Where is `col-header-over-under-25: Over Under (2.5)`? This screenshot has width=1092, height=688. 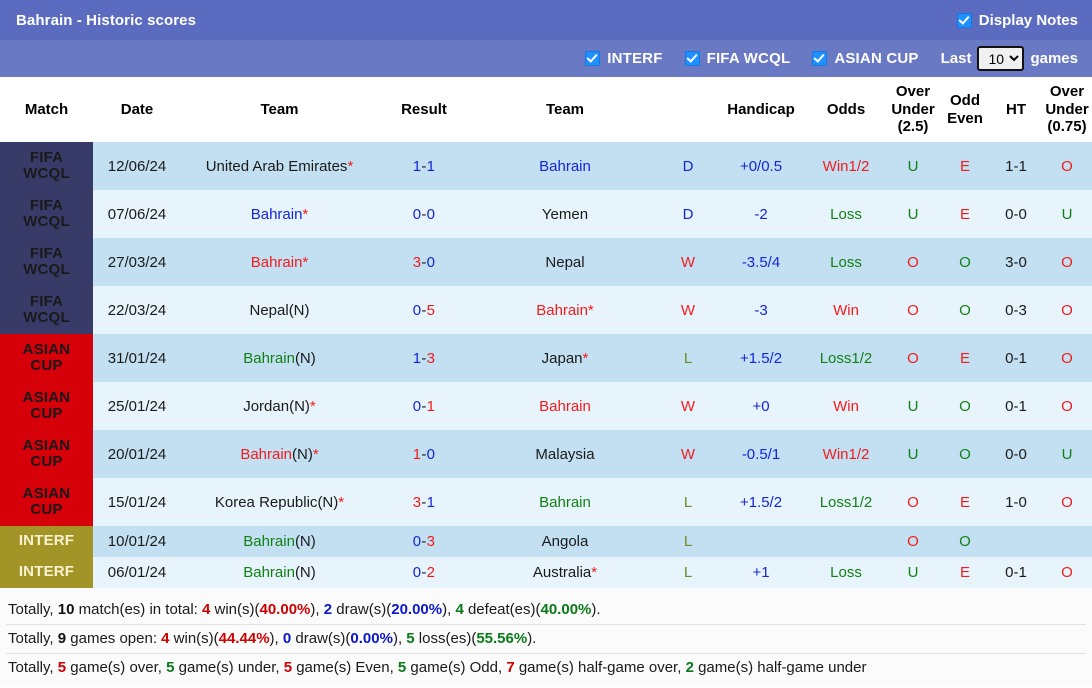
col-header-over-under-25: Over Under (2.5) is located at coordinates (913, 110).